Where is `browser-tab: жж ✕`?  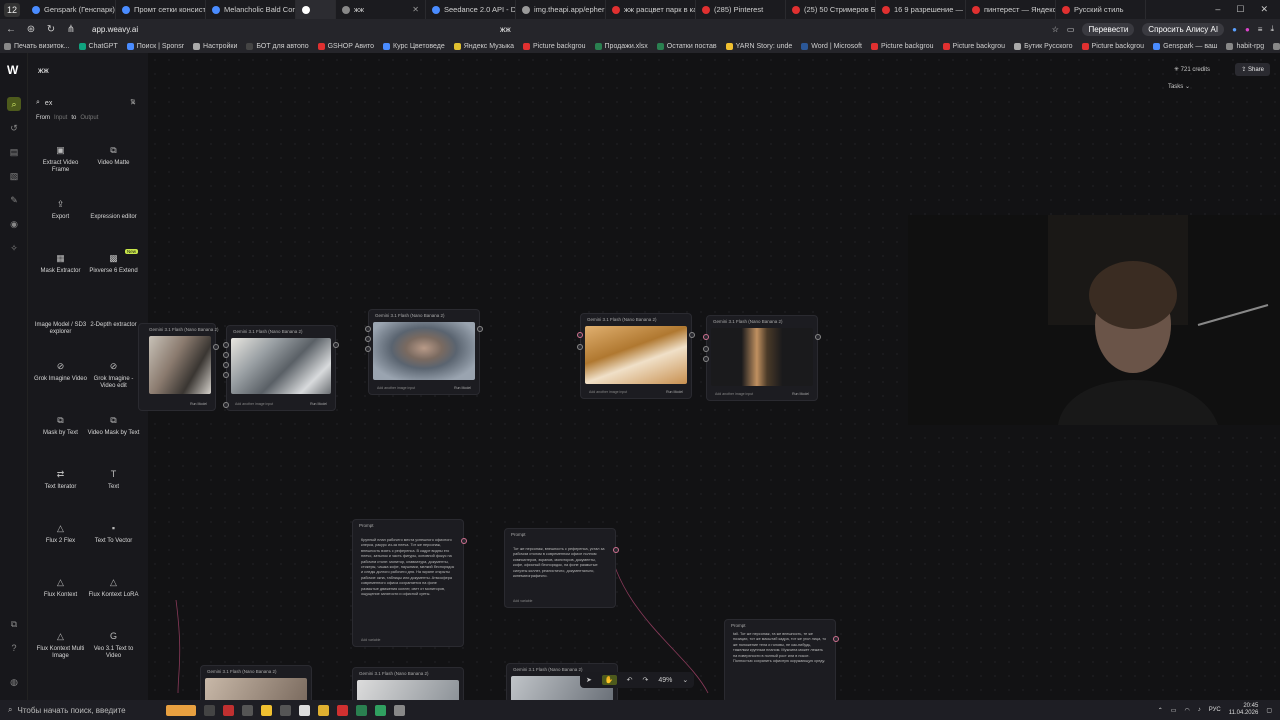
browser-tab: жж ✕ is located at coordinates (381, 9).